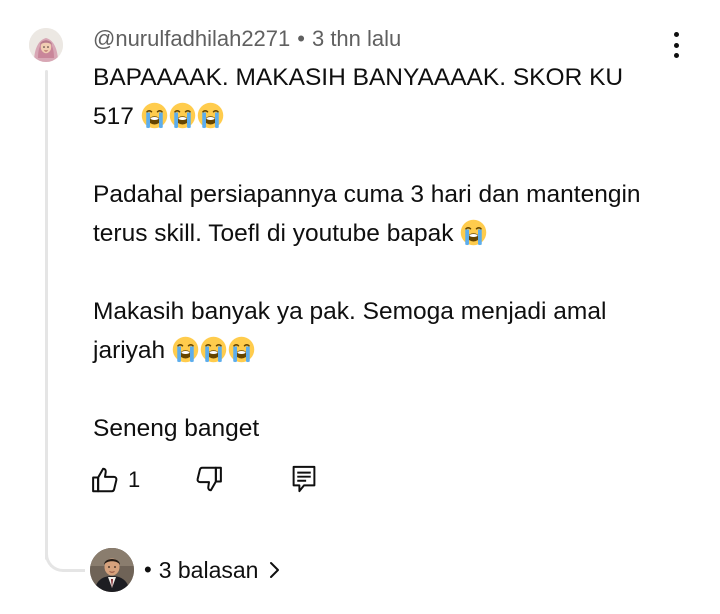 The image size is (720, 614). I want to click on comment-line-text: Seneng banget, so click(176, 428).